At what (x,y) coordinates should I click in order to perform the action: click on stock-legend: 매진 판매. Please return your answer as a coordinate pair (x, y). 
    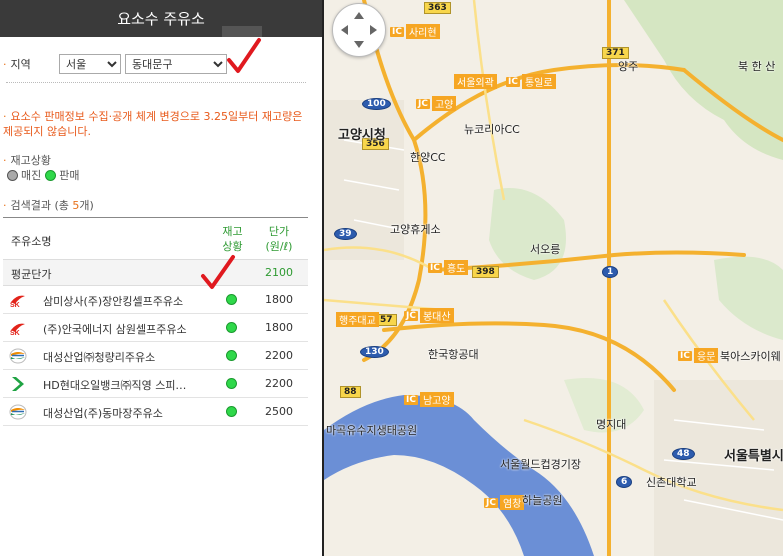
    Looking at the image, I should click on (45, 175).